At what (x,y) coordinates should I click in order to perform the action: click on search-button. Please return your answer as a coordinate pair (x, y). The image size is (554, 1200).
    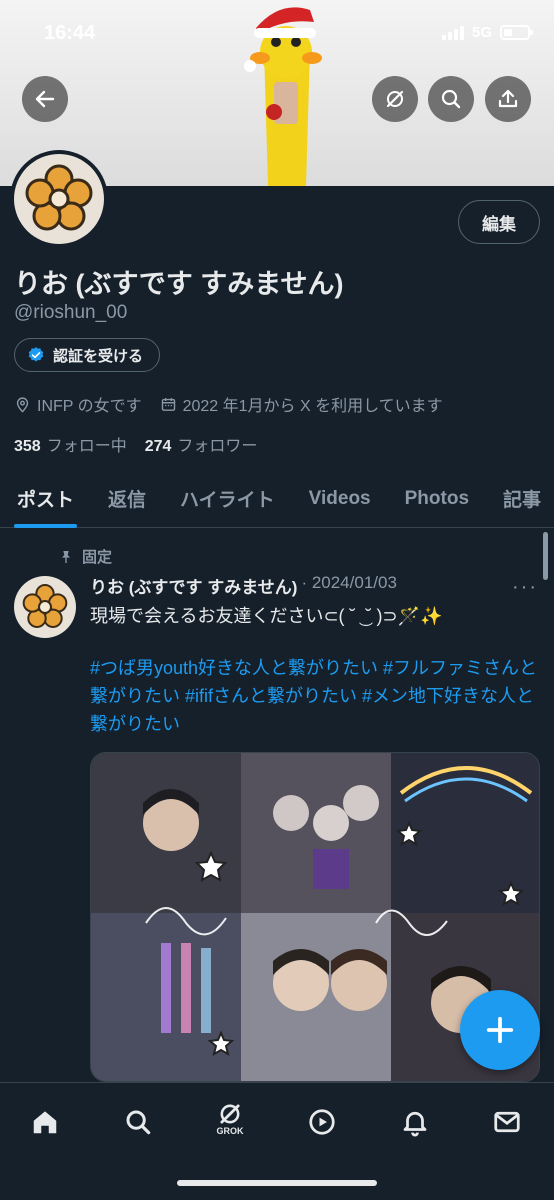
    Looking at the image, I should click on (451, 99).